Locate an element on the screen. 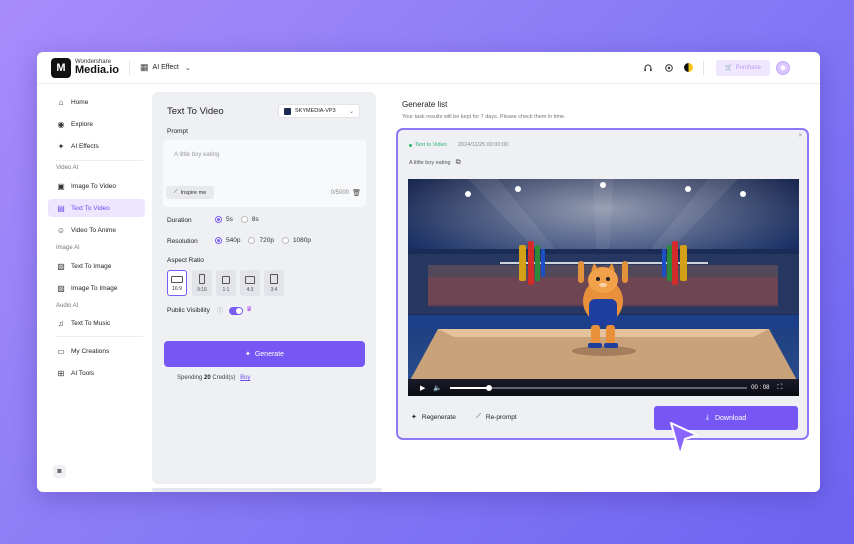 Image resolution: width=854 pixels, height=544 pixels. sidebar-item-label: Text To Music is located at coordinates (91, 323).